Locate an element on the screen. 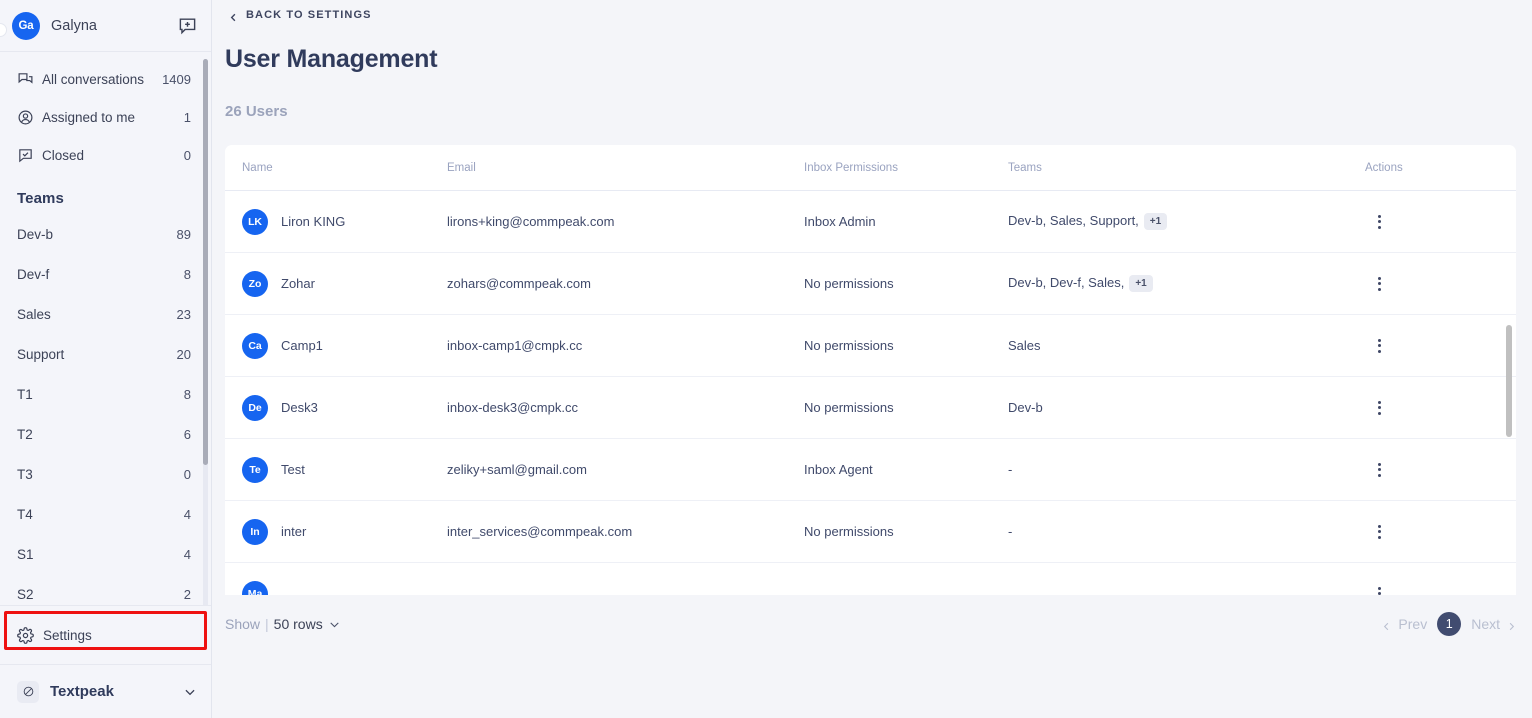  avatar: De is located at coordinates (255, 407).